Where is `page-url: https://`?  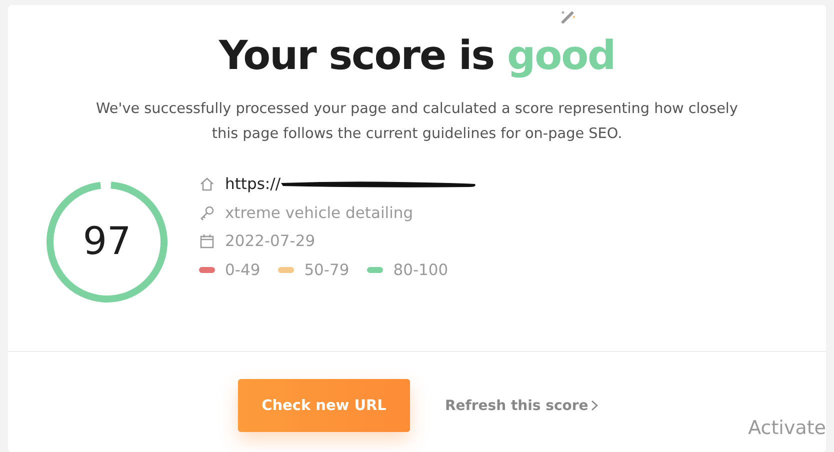 page-url: https:// is located at coordinates (253, 184).